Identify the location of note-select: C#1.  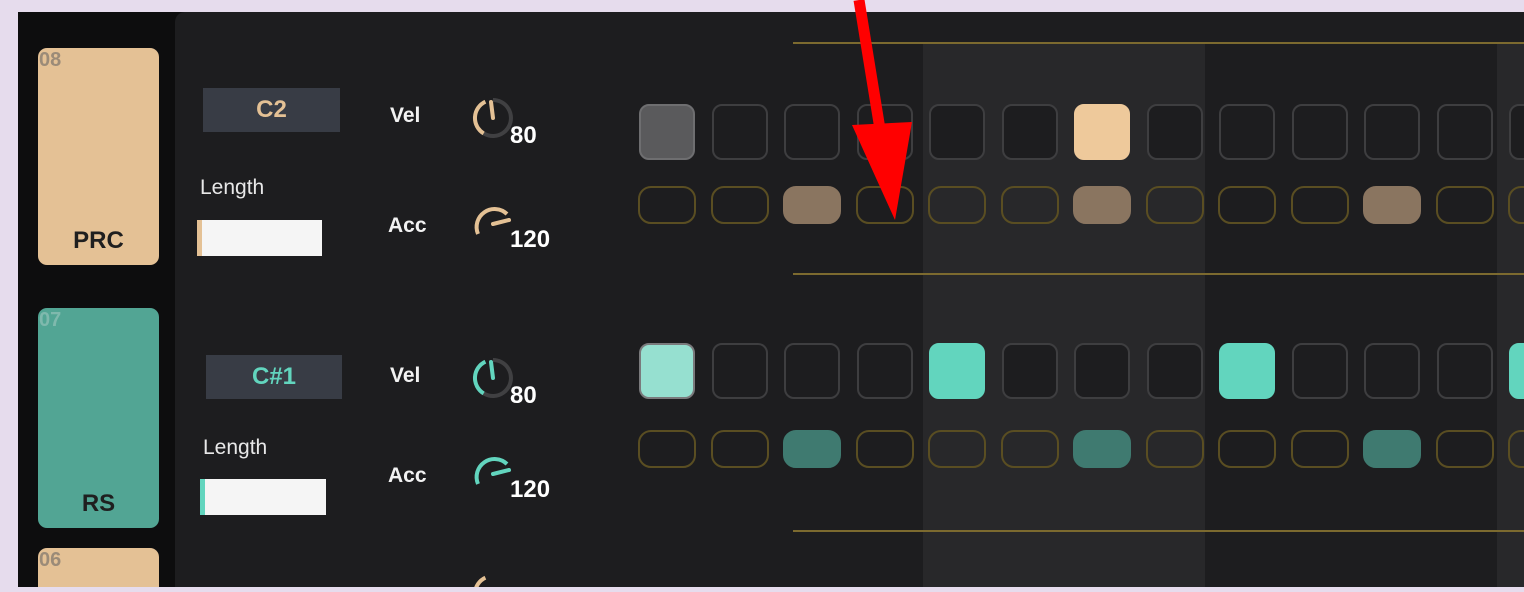
(274, 377).